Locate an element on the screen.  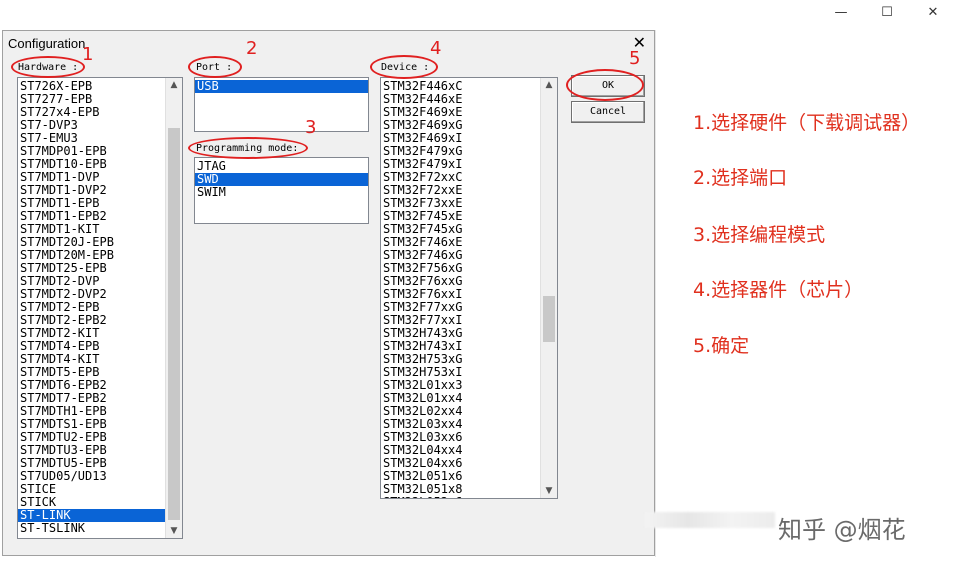
annotation-4: 4.选择器件（芯片） is located at coordinates (778, 290).